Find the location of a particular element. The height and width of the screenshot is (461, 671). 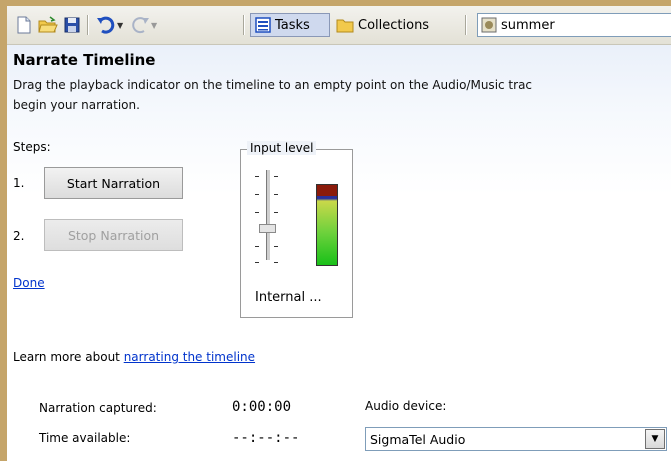

learn-more-prefix: Learn more about is located at coordinates (68, 357).